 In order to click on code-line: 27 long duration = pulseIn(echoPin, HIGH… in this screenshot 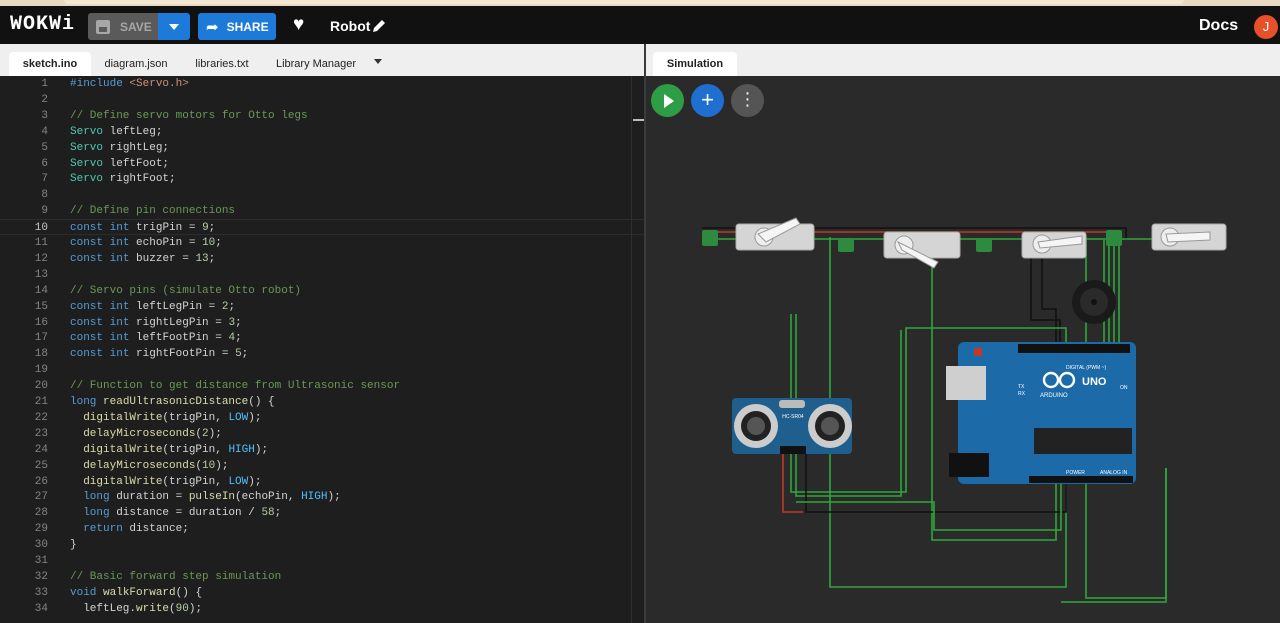, I will do `click(322, 497)`.